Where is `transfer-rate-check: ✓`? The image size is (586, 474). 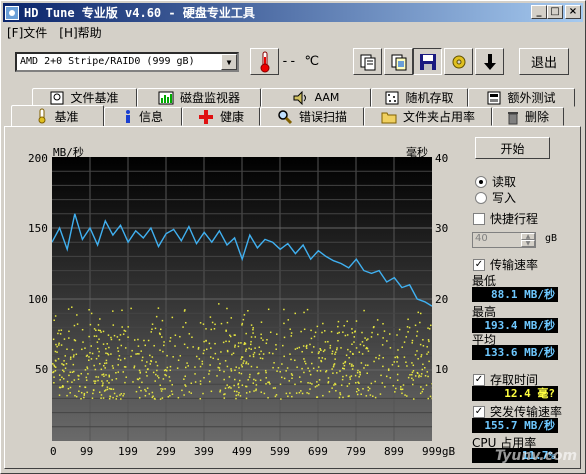
transfer-rate-check: ✓ is located at coordinates (479, 264).